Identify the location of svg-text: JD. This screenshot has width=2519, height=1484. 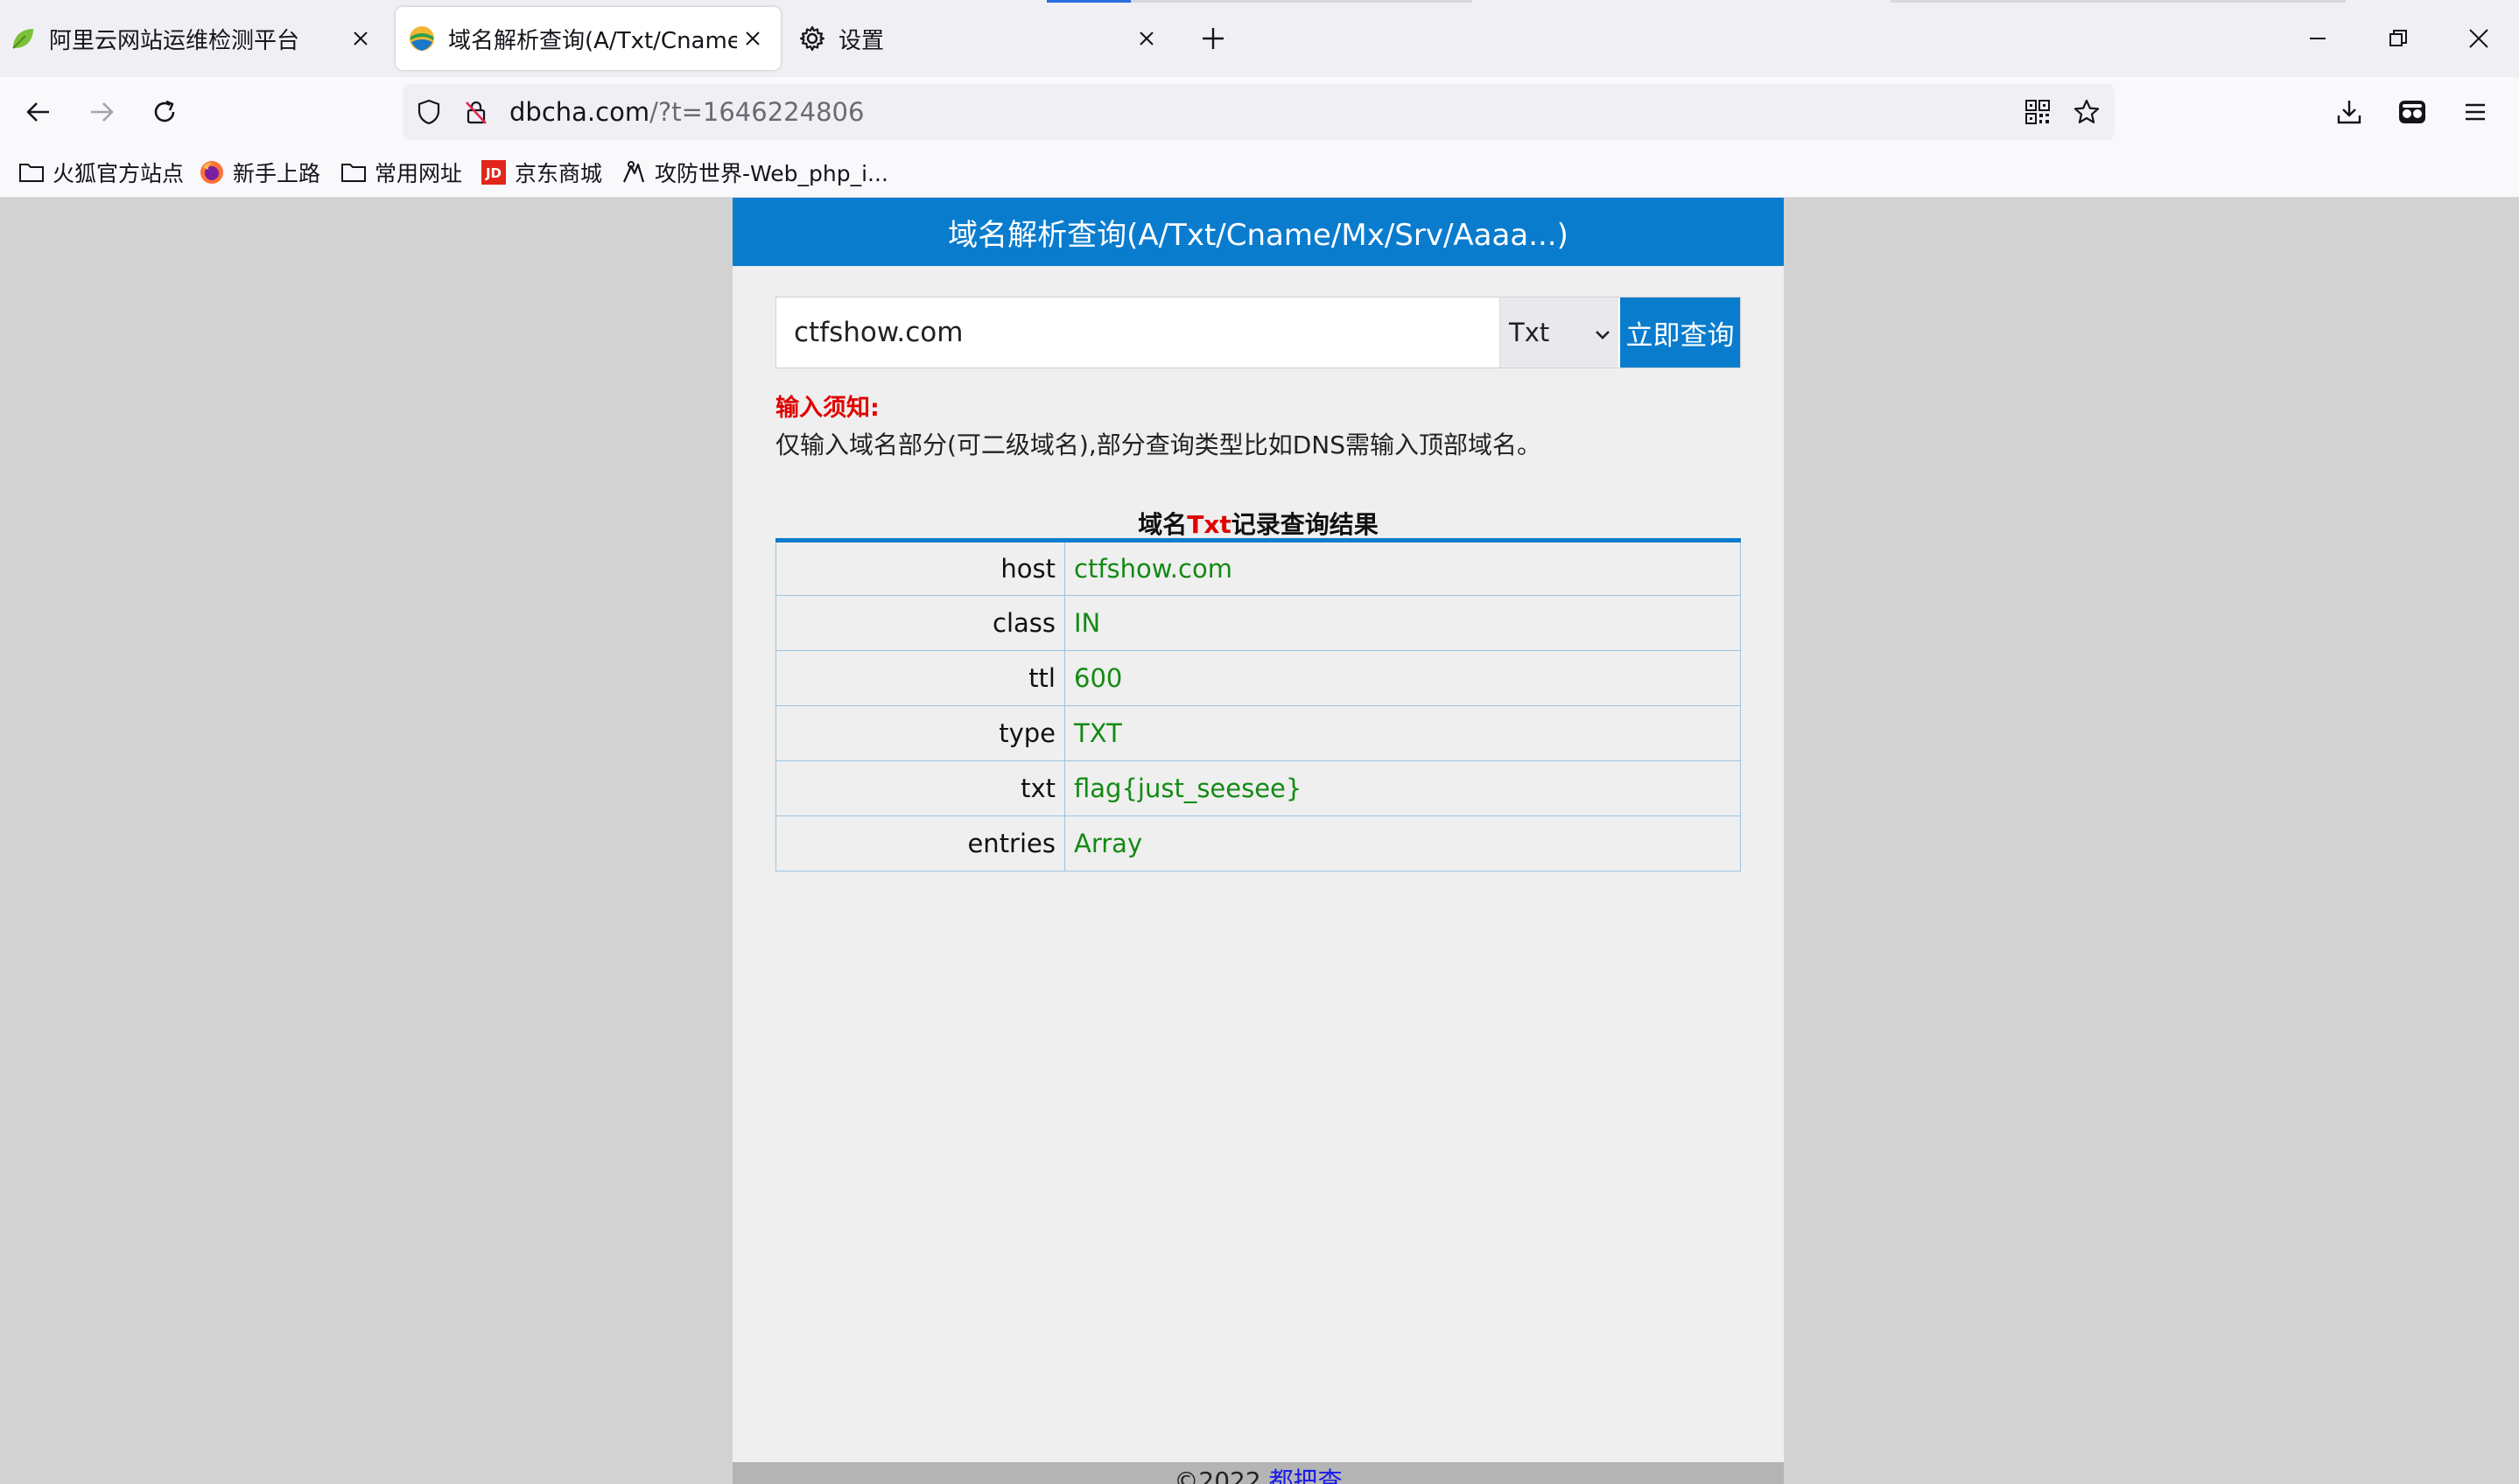
(494, 173).